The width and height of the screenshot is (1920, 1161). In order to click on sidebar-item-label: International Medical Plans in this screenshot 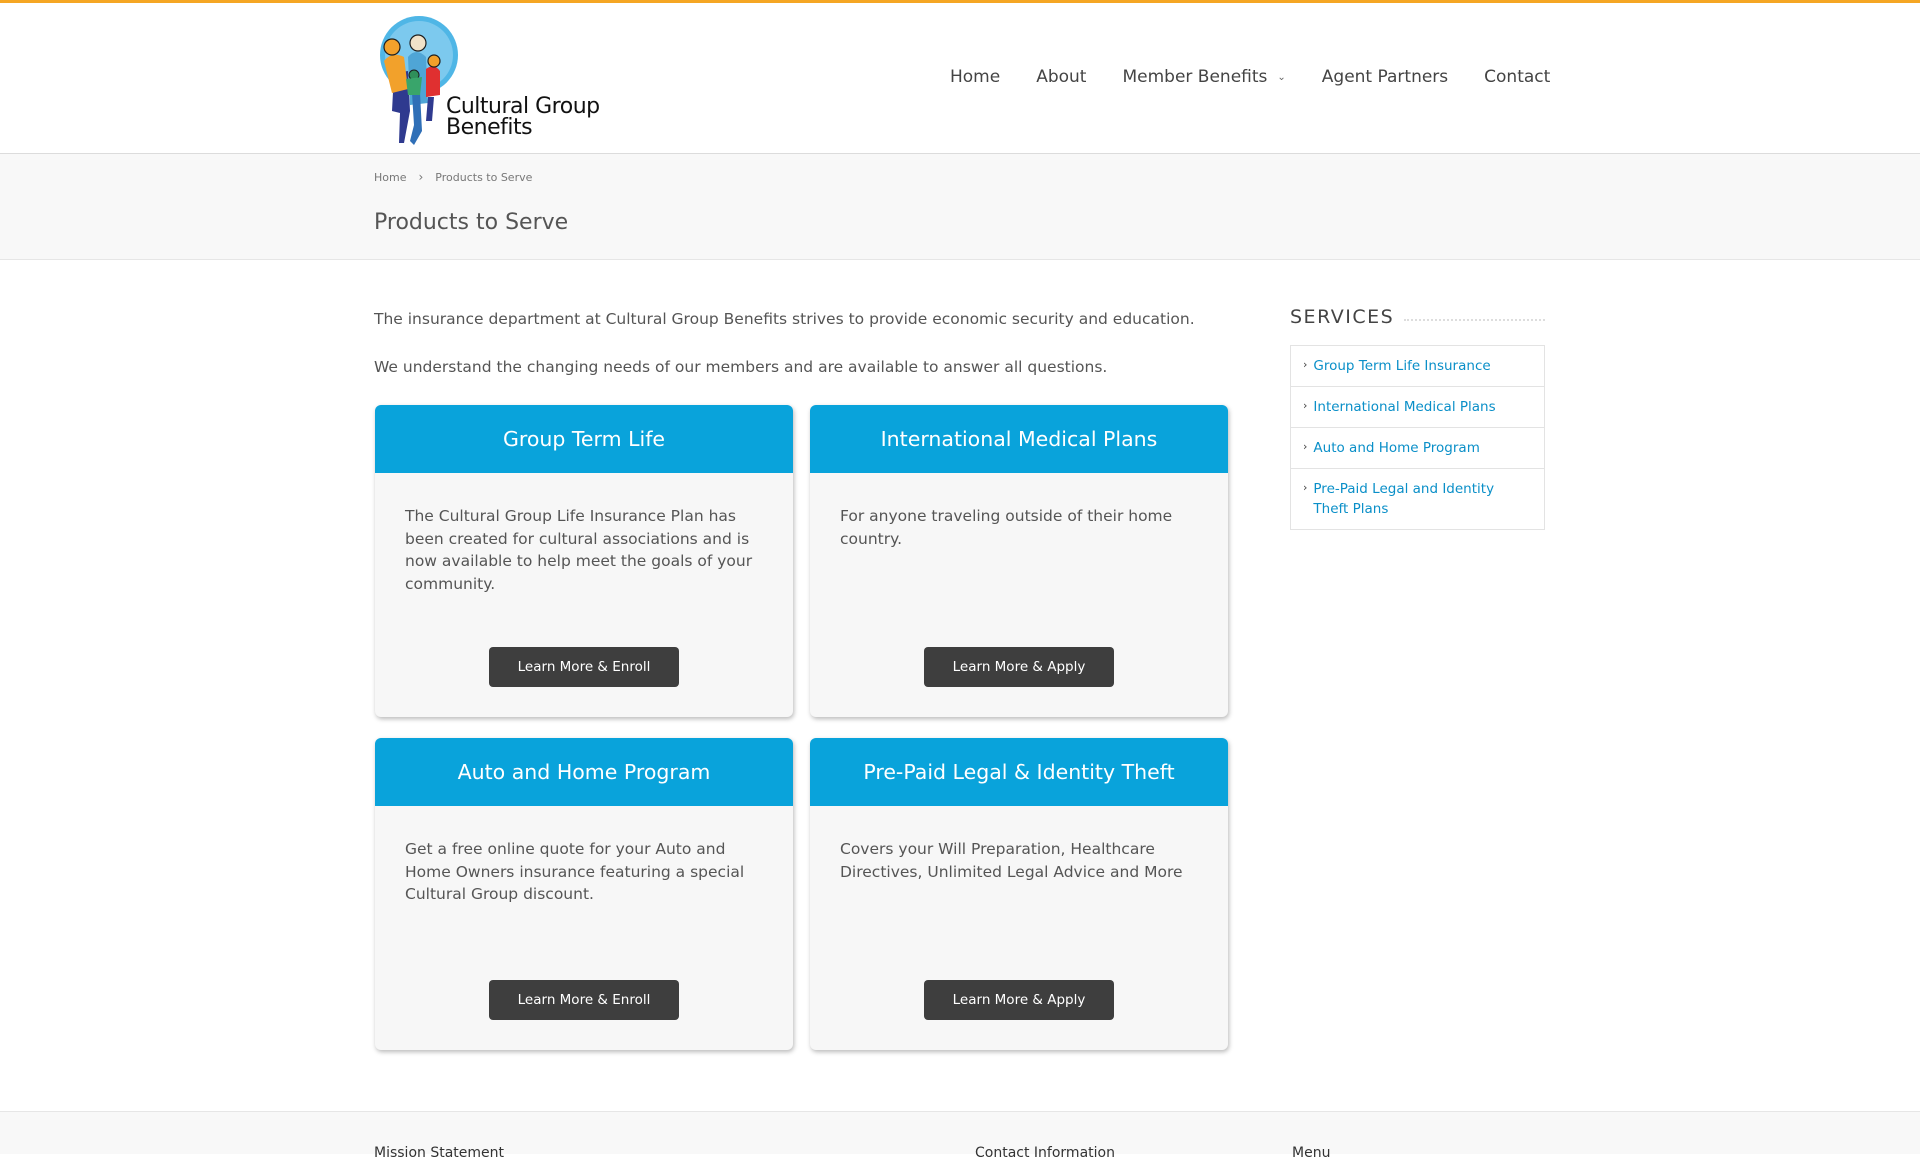, I will do `click(1404, 407)`.